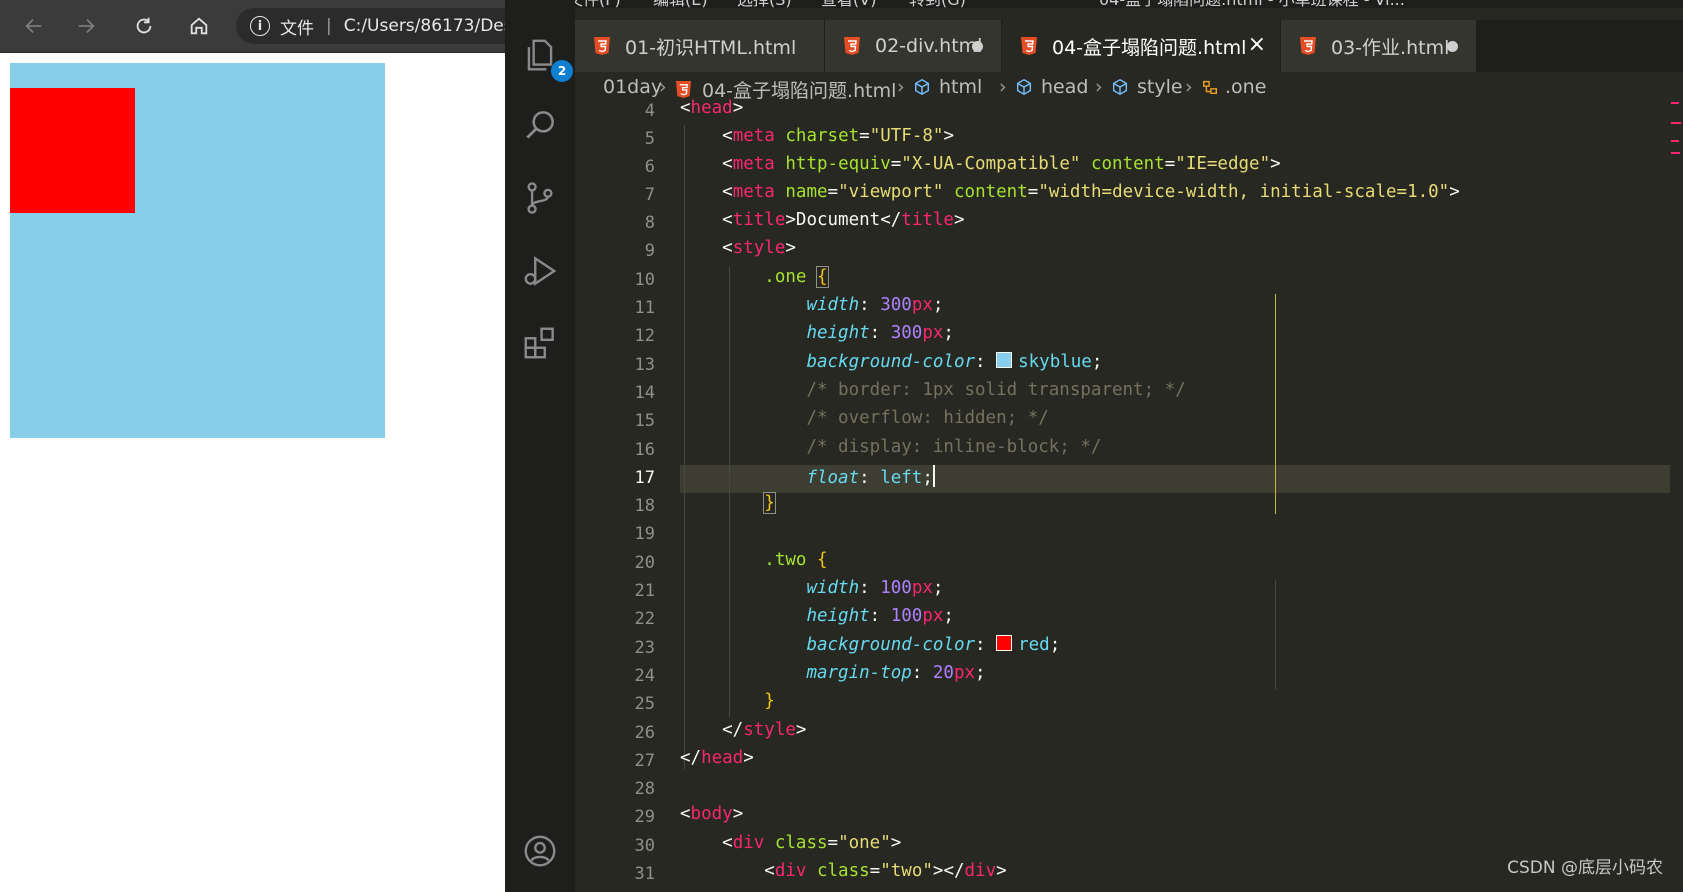  I want to click on line-number: 20, so click(644, 563).